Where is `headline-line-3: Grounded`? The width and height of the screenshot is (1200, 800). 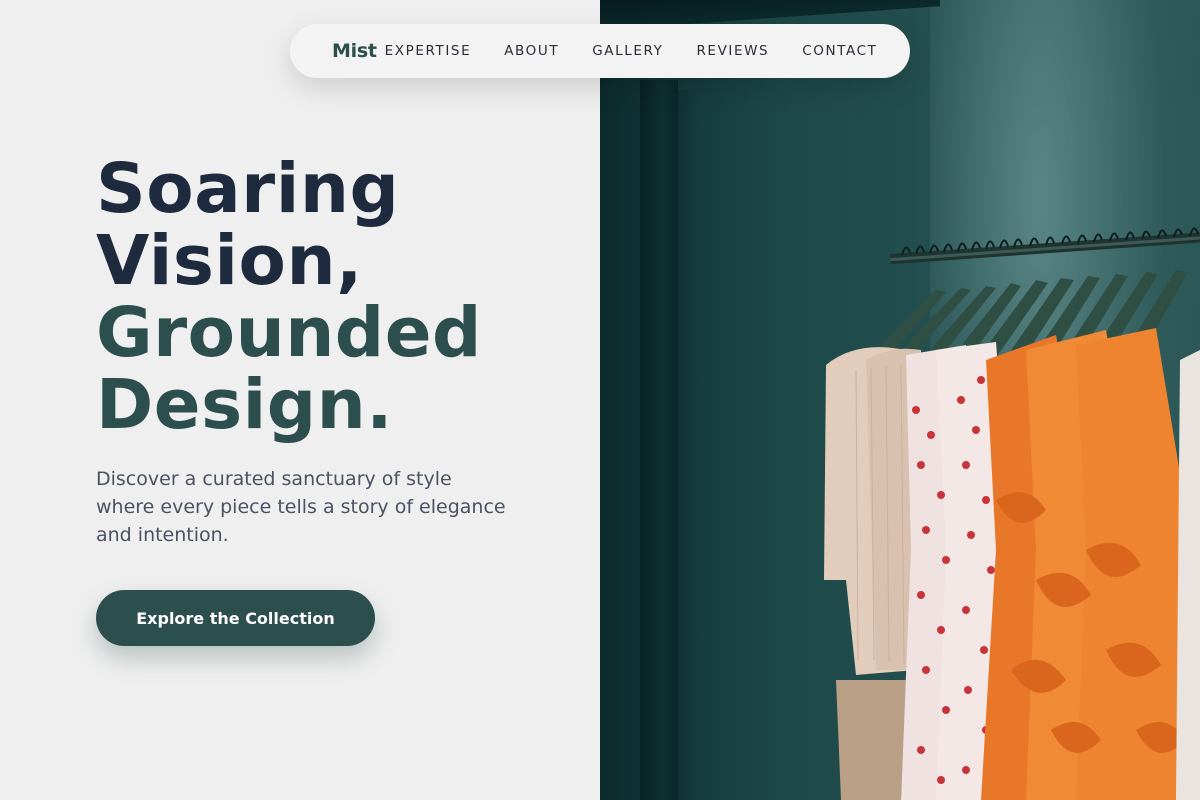
headline-line-3: Grounded is located at coordinates (289, 333).